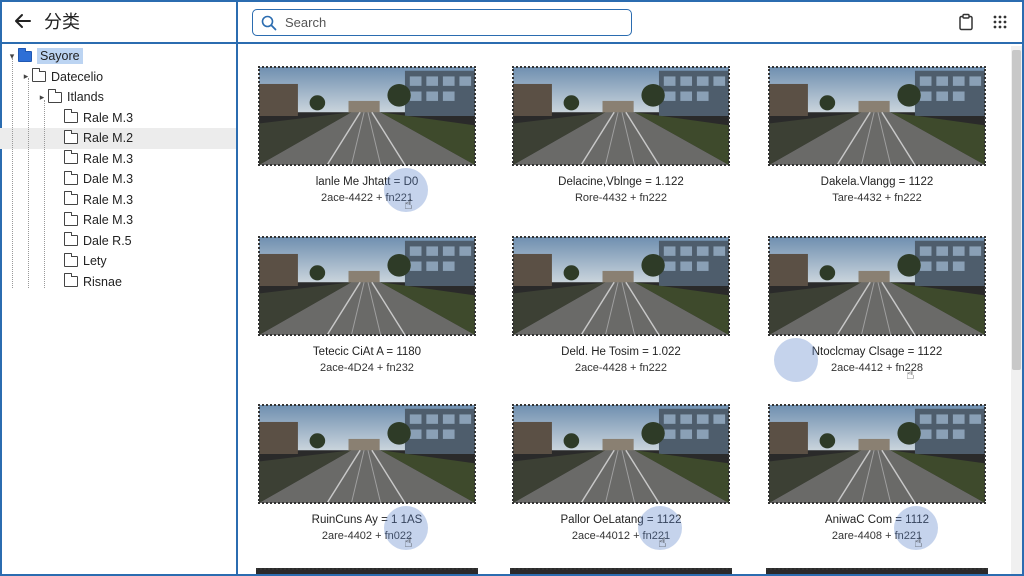 The height and width of the screenshot is (576, 1024). I want to click on caption-title: lanle Me Jhtatt = D0, so click(367, 182).